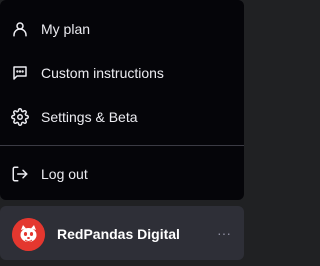 The image size is (320, 266). Describe the element at coordinates (64, 174) in the screenshot. I see `menu-item-label: Log out` at that location.